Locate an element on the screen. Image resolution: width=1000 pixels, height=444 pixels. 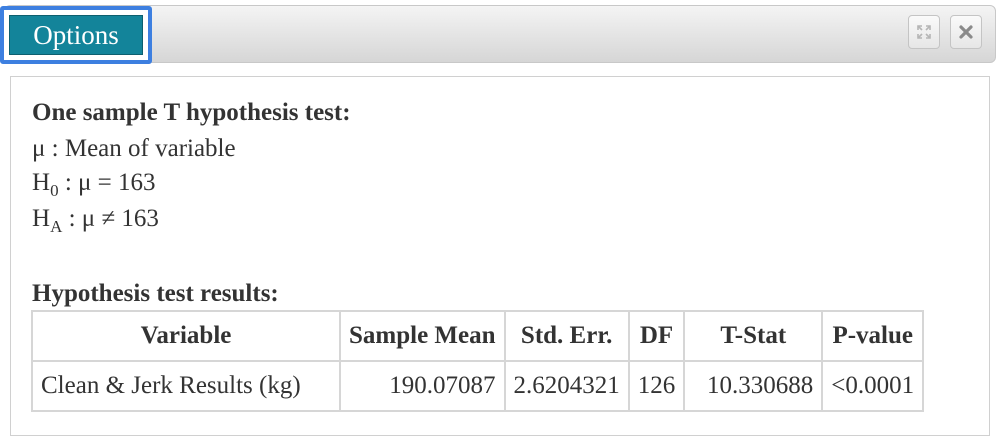
options-button-focus-ring: Options is located at coordinates (76, 35).